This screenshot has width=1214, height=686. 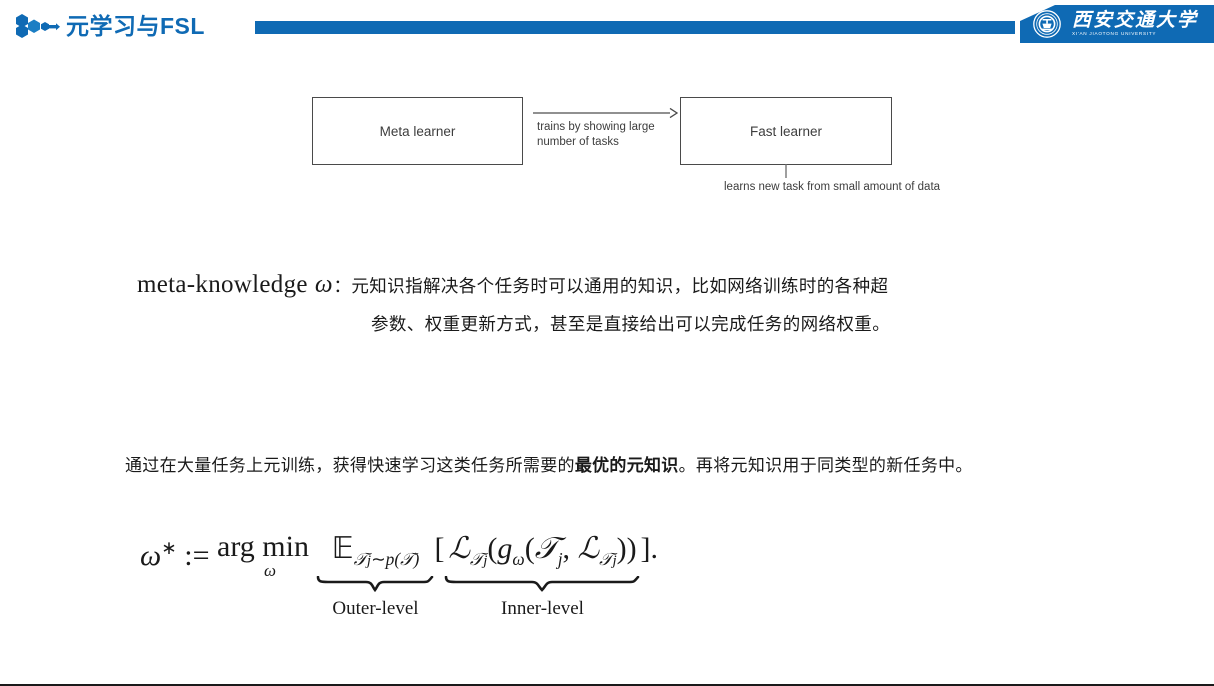 What do you see at coordinates (542, 608) in the screenshot?
I see `inner-level-label: Inner-level` at bounding box center [542, 608].